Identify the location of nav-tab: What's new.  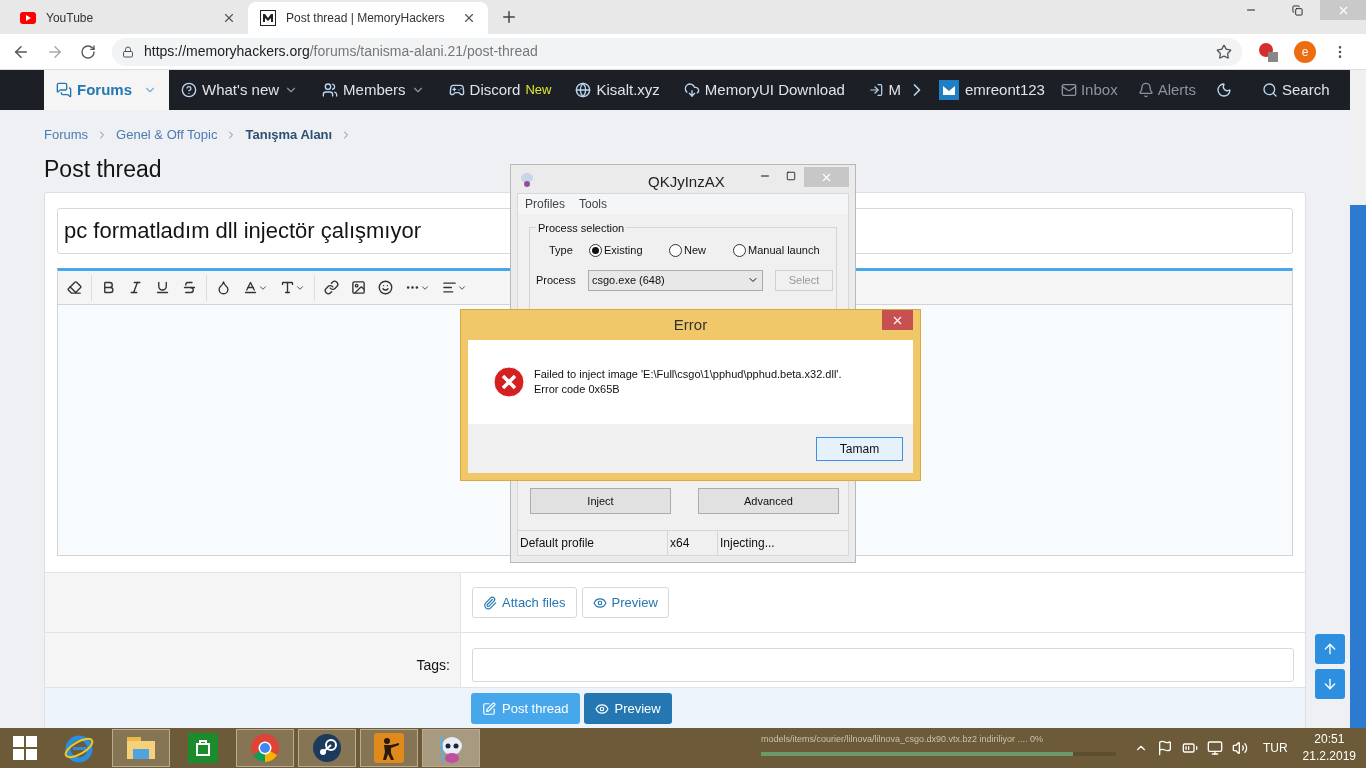
(240, 90).